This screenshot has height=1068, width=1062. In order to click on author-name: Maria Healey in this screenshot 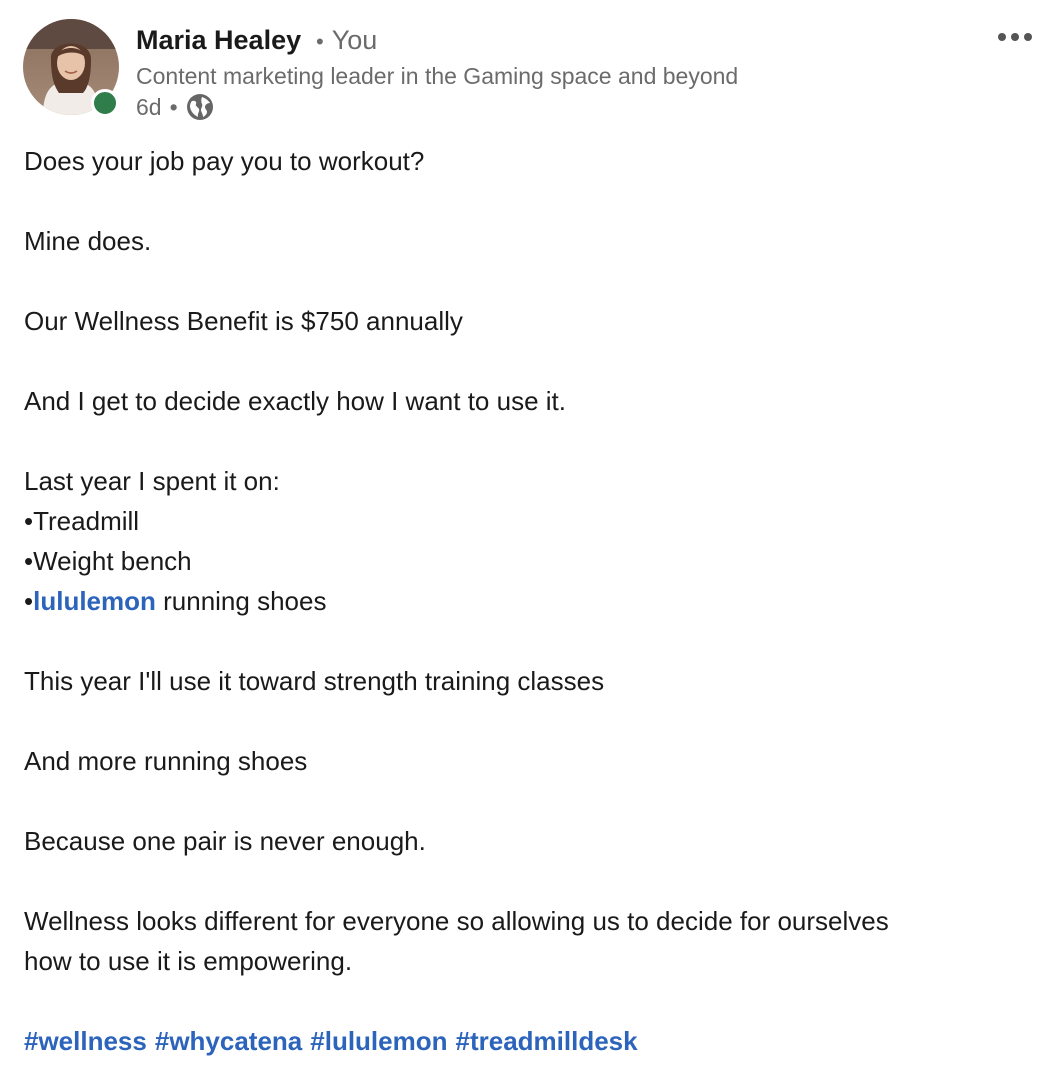, I will do `click(218, 40)`.